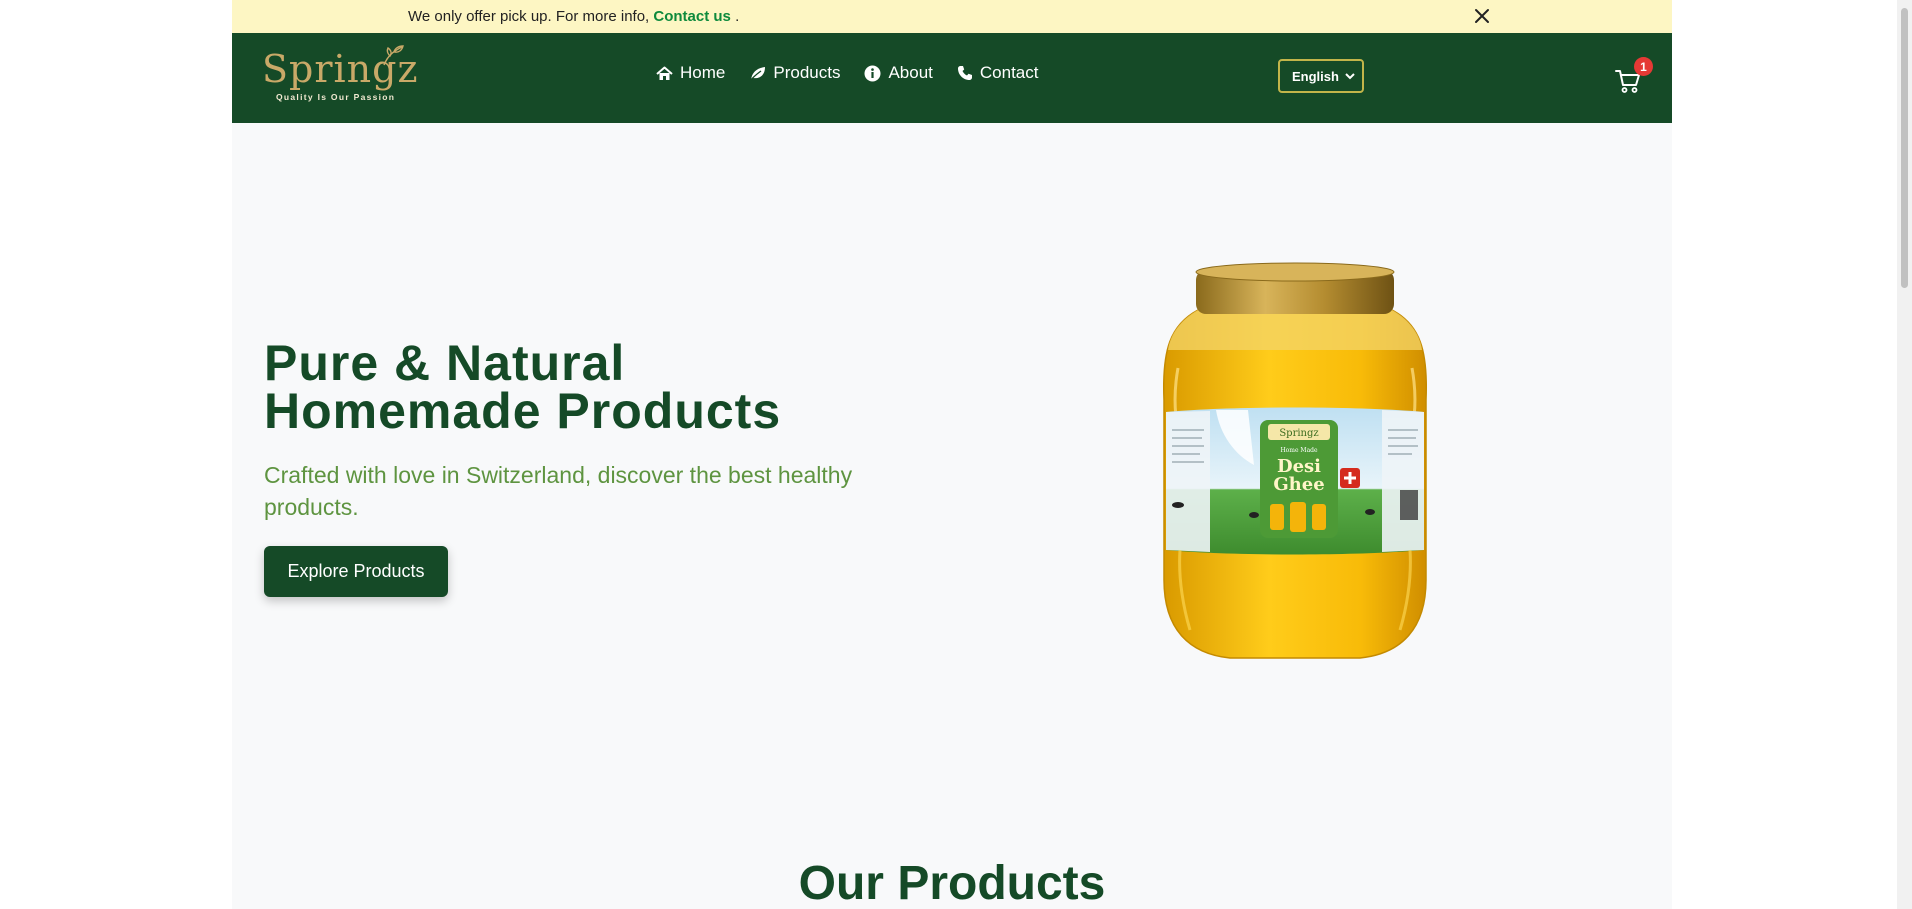 Image resolution: width=1912 pixels, height=909 pixels. Describe the element at coordinates (1633, 77) in the screenshot. I see `cart-button: 1` at that location.